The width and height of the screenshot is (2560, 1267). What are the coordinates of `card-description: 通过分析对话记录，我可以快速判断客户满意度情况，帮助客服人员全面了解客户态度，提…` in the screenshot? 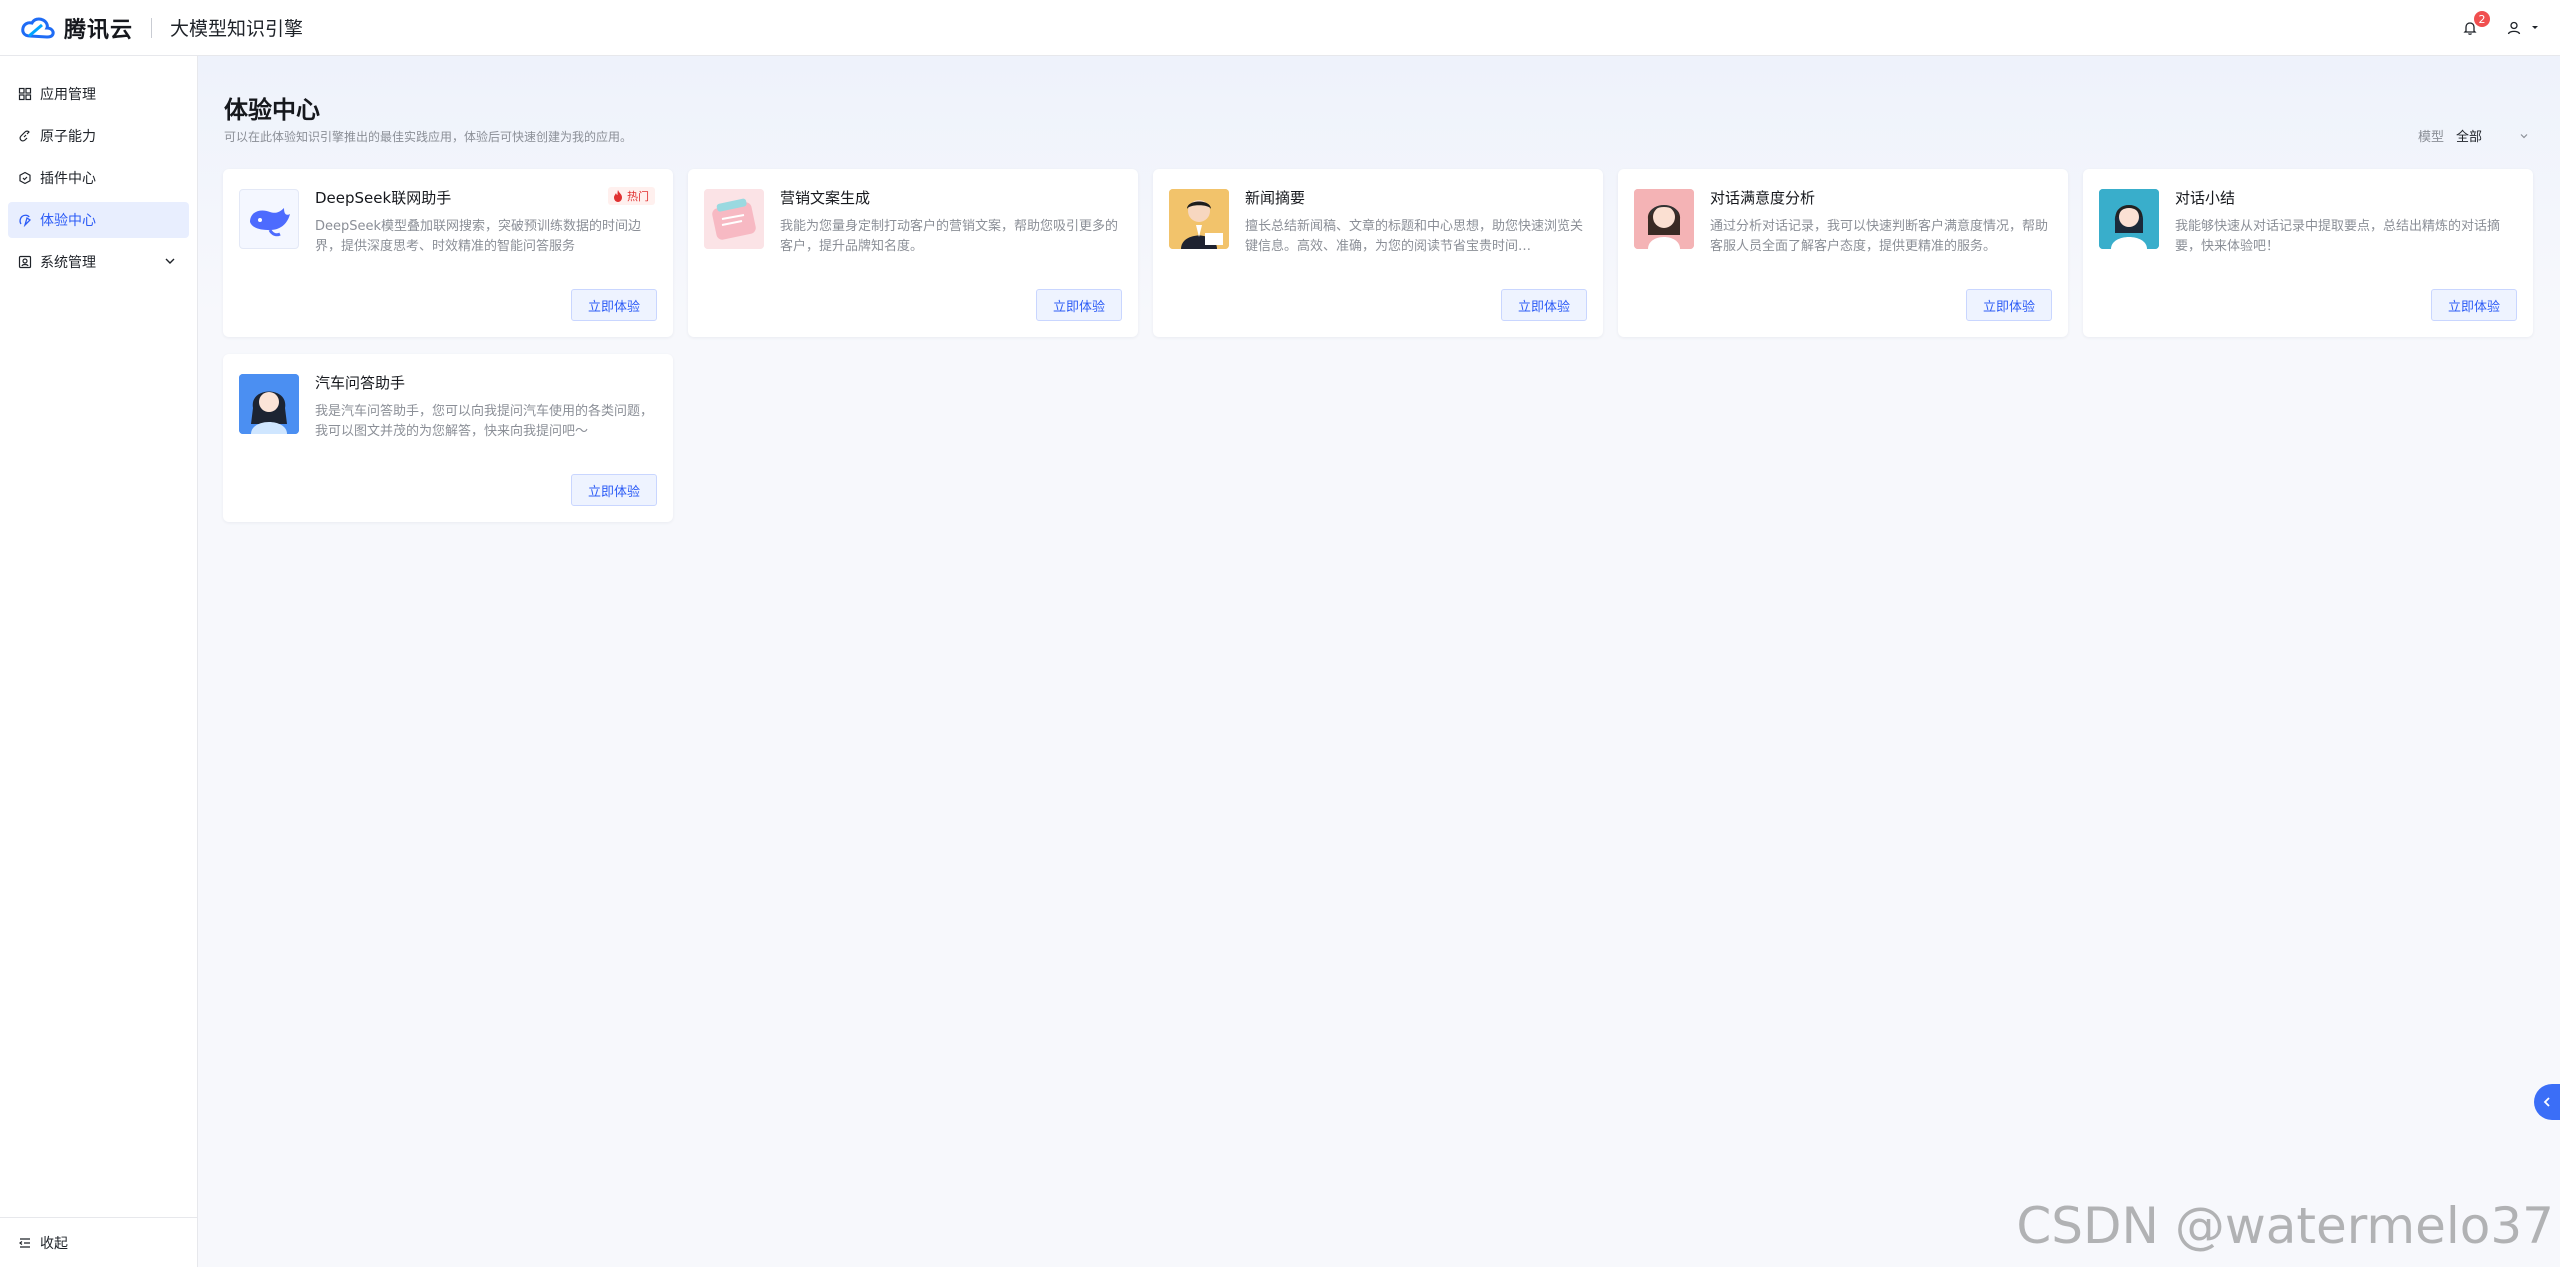 It's located at (1879, 236).